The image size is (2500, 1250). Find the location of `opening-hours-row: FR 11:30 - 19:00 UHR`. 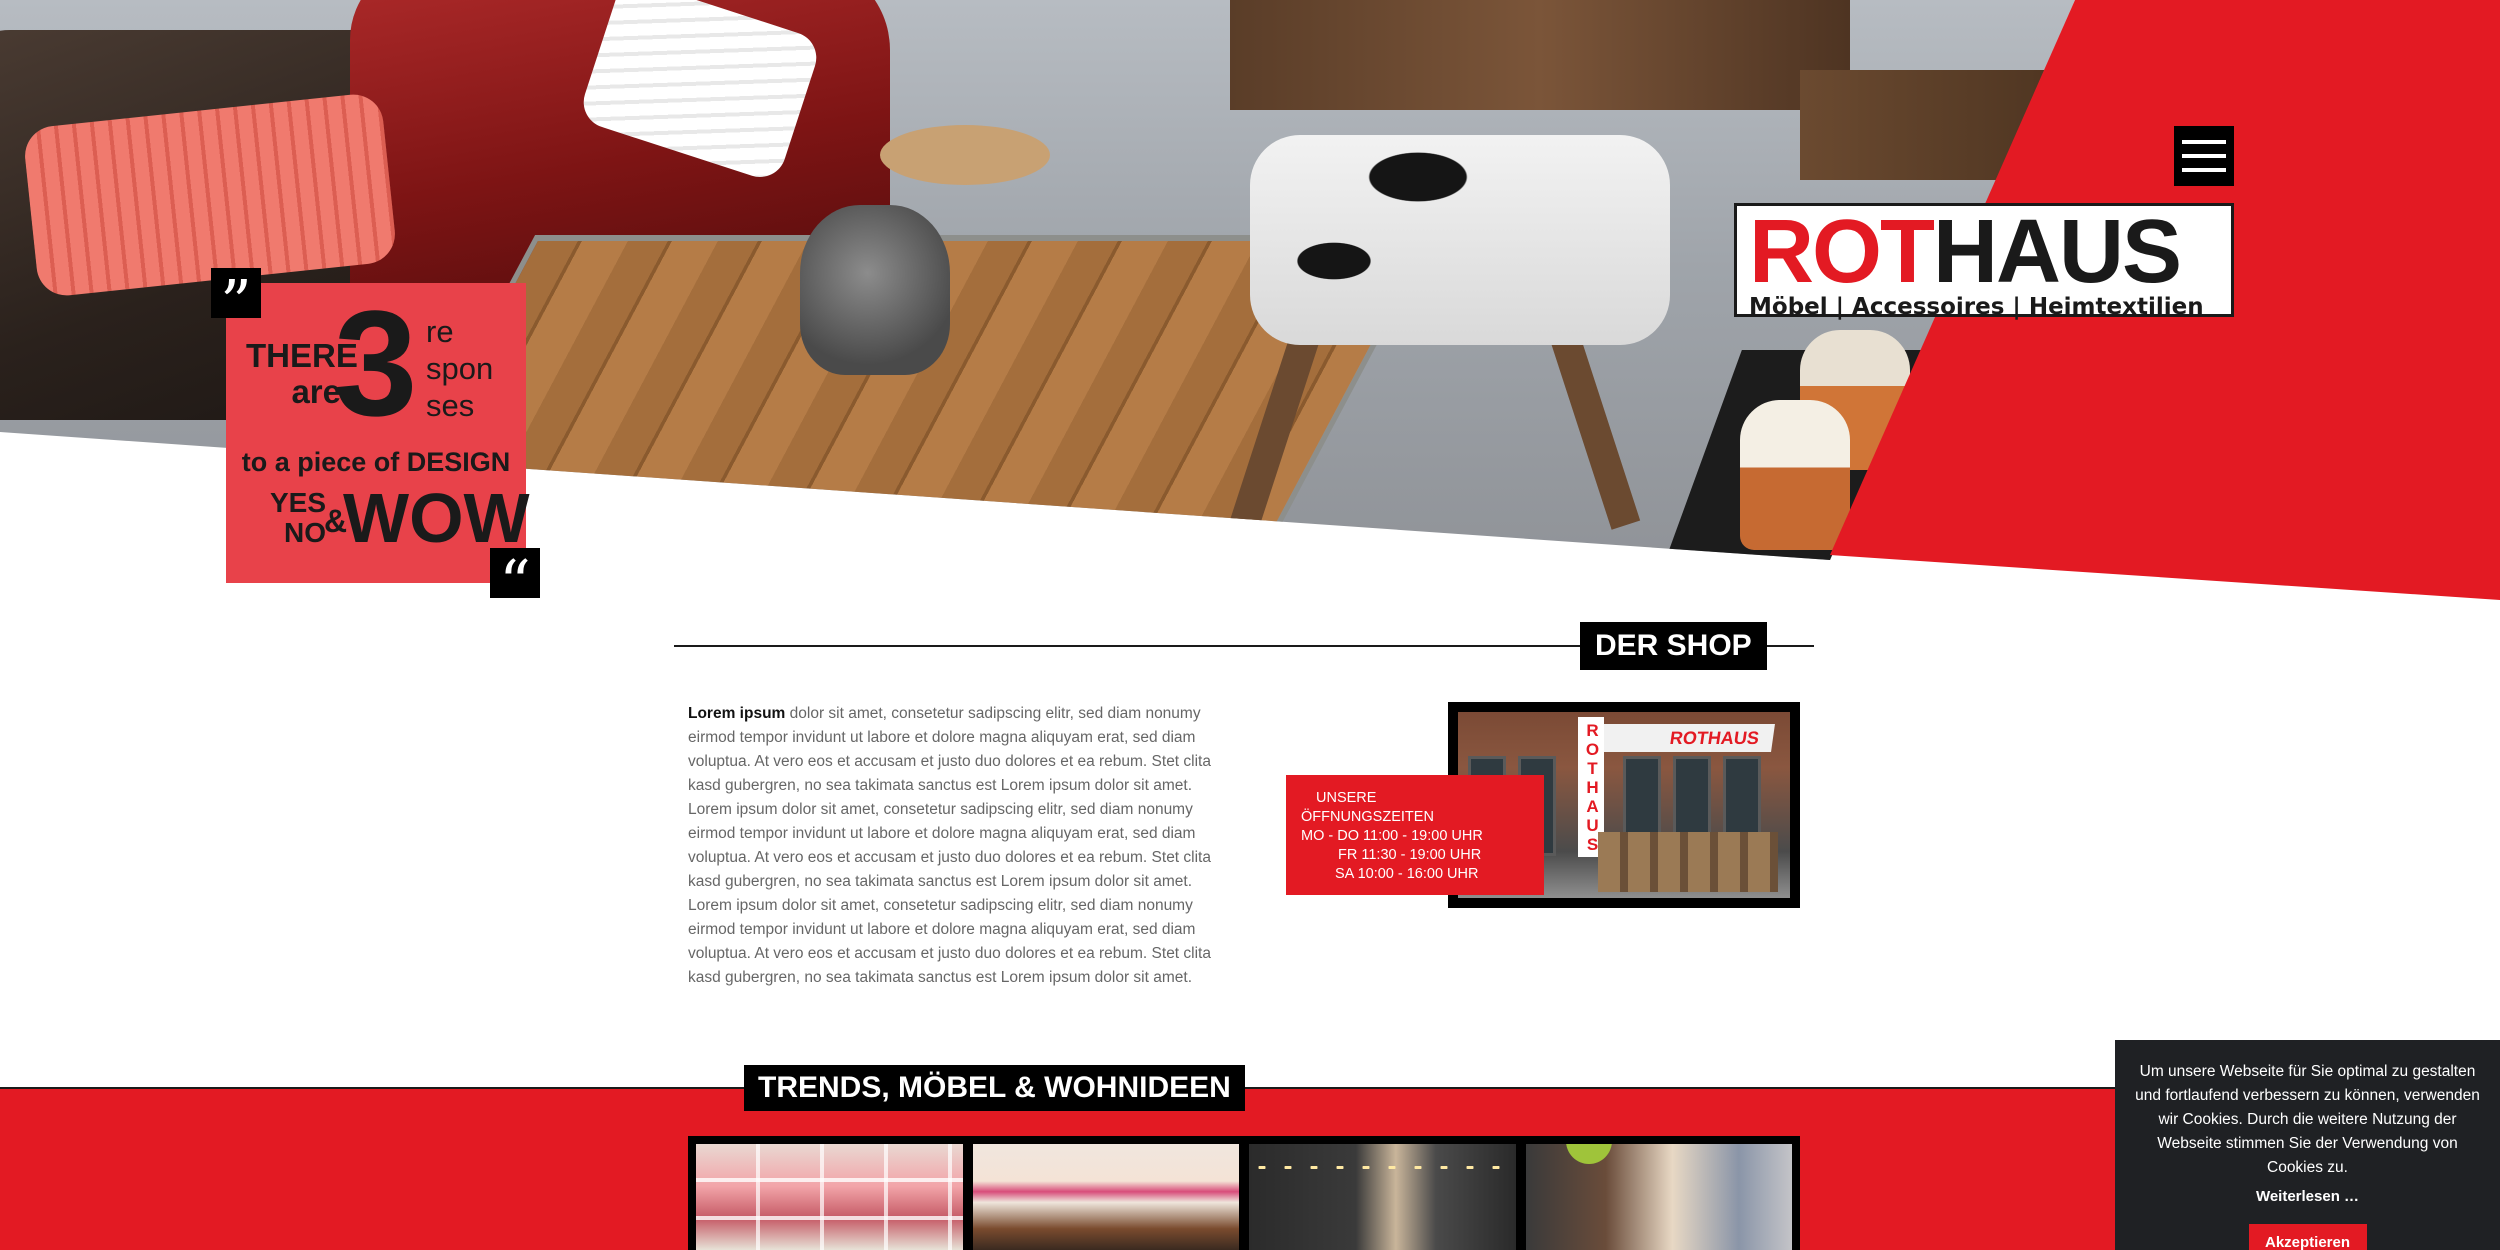

opening-hours-row: FR 11:30 - 19:00 UHR is located at coordinates (1410, 855).